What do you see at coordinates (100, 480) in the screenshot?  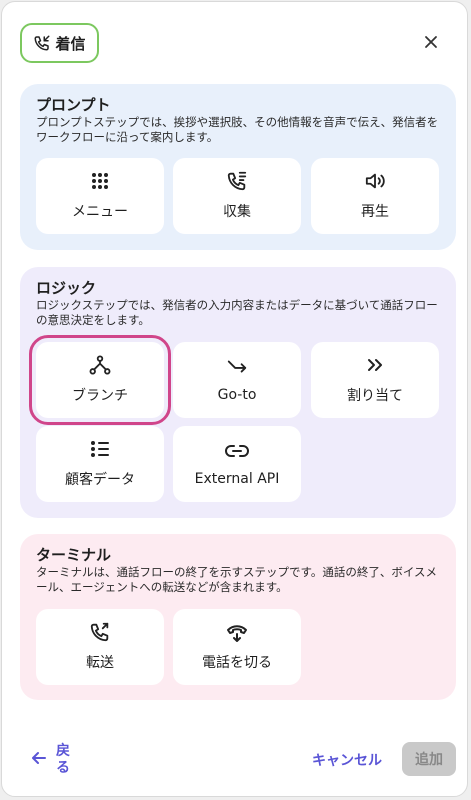 I see `step-card-label: 顧客データ` at bounding box center [100, 480].